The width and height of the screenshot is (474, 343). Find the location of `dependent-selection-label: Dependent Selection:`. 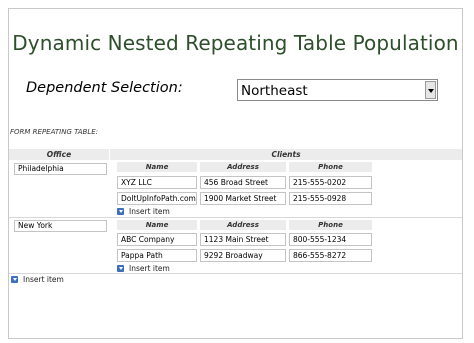

dependent-selection-label: Dependent Selection: is located at coordinates (104, 88).